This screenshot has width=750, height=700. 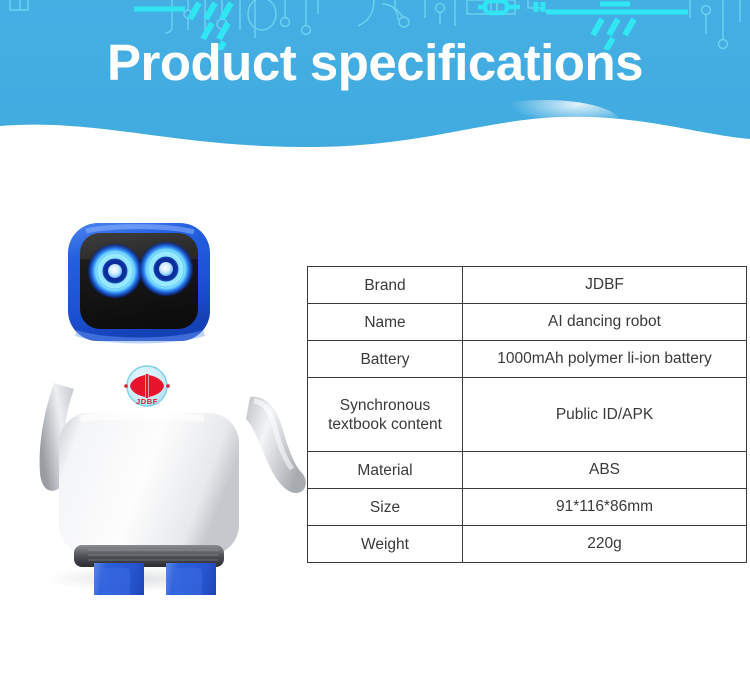 I want to click on spec-value: 220g, so click(x=604, y=544).